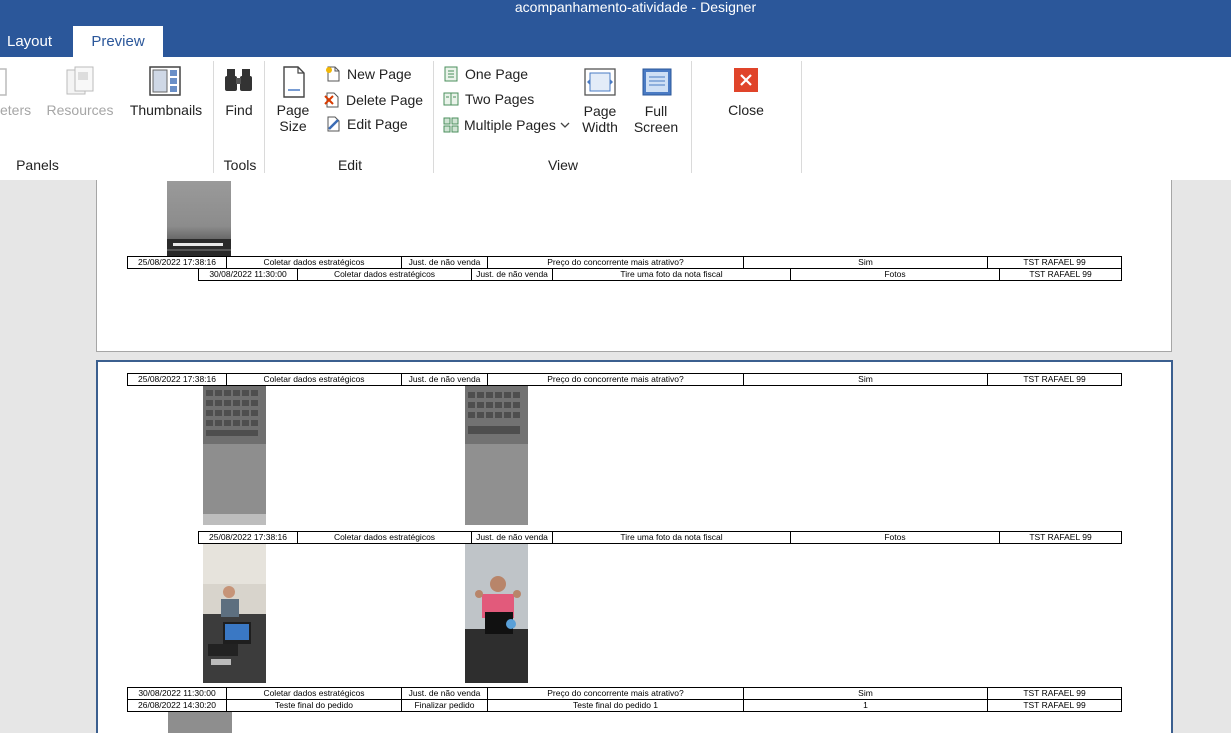 This screenshot has width=1231, height=733. What do you see at coordinates (333, 124) in the screenshot?
I see `edit-page-icon` at bounding box center [333, 124].